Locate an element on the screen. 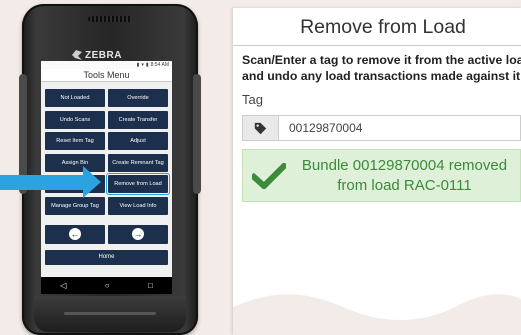  device-side-bumper is located at coordinates (197, 134).